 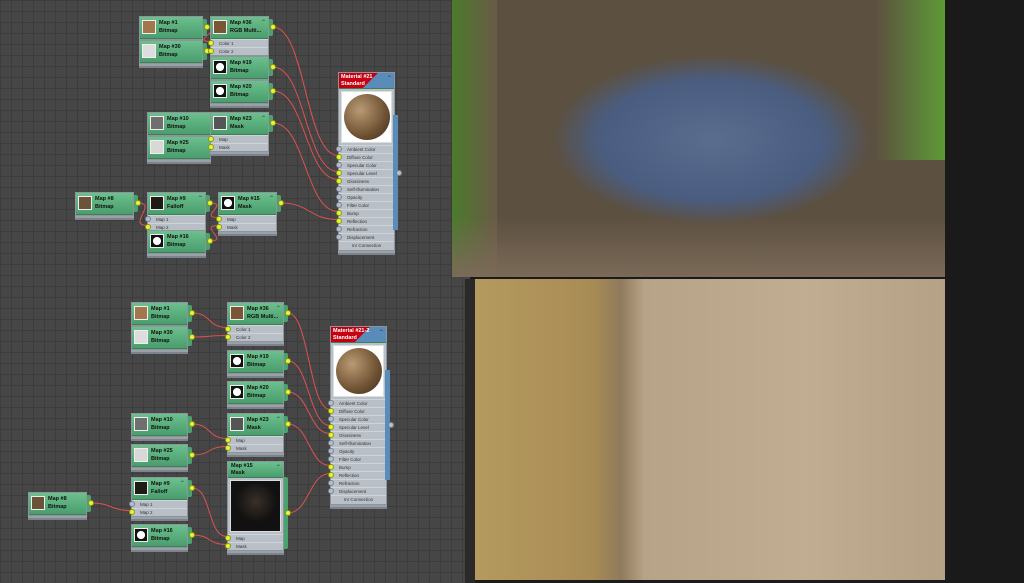 I want to click on material-slot: Opacity, so click(x=357, y=451).